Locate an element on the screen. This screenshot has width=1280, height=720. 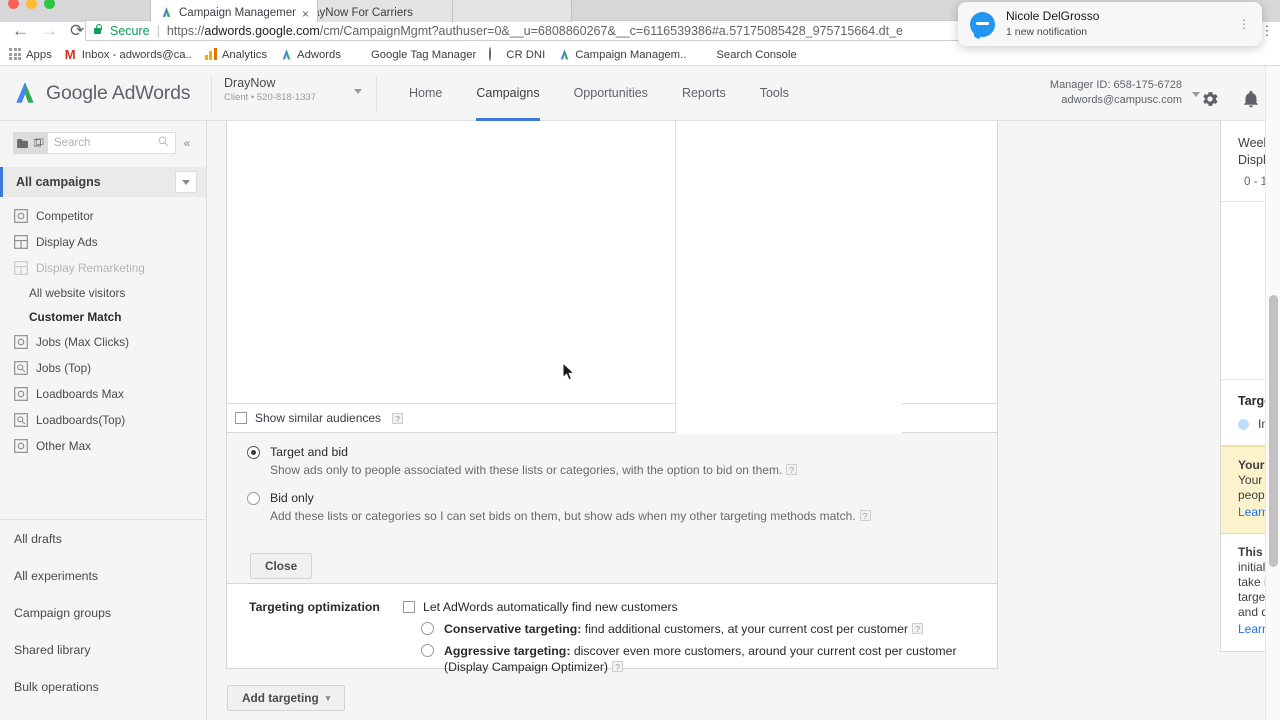
bookmark-label: Campaign Managem.. is located at coordinates (631, 54).